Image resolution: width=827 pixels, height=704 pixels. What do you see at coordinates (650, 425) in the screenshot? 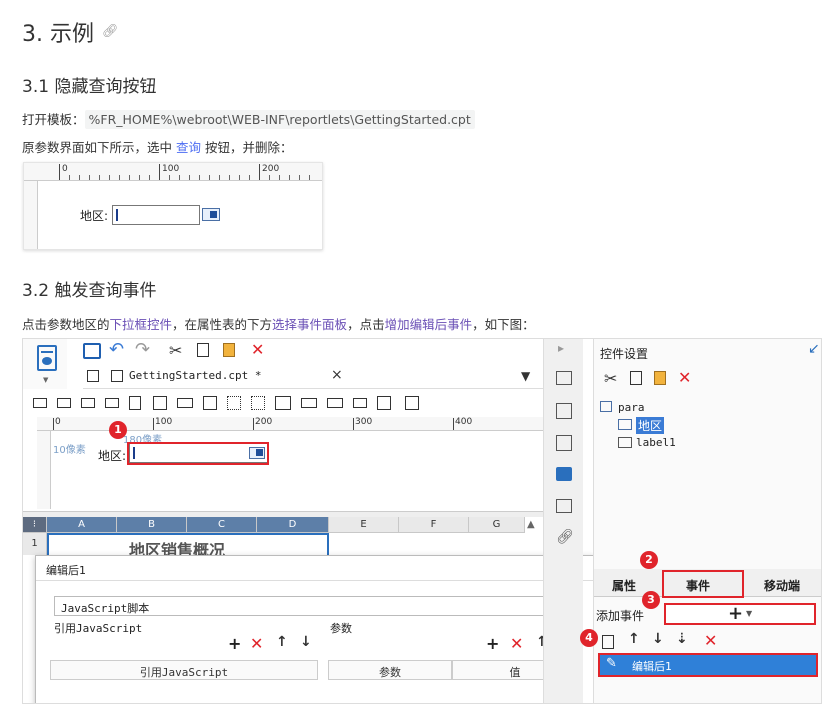
I see `tree-item-region: 地区` at bounding box center [650, 425].